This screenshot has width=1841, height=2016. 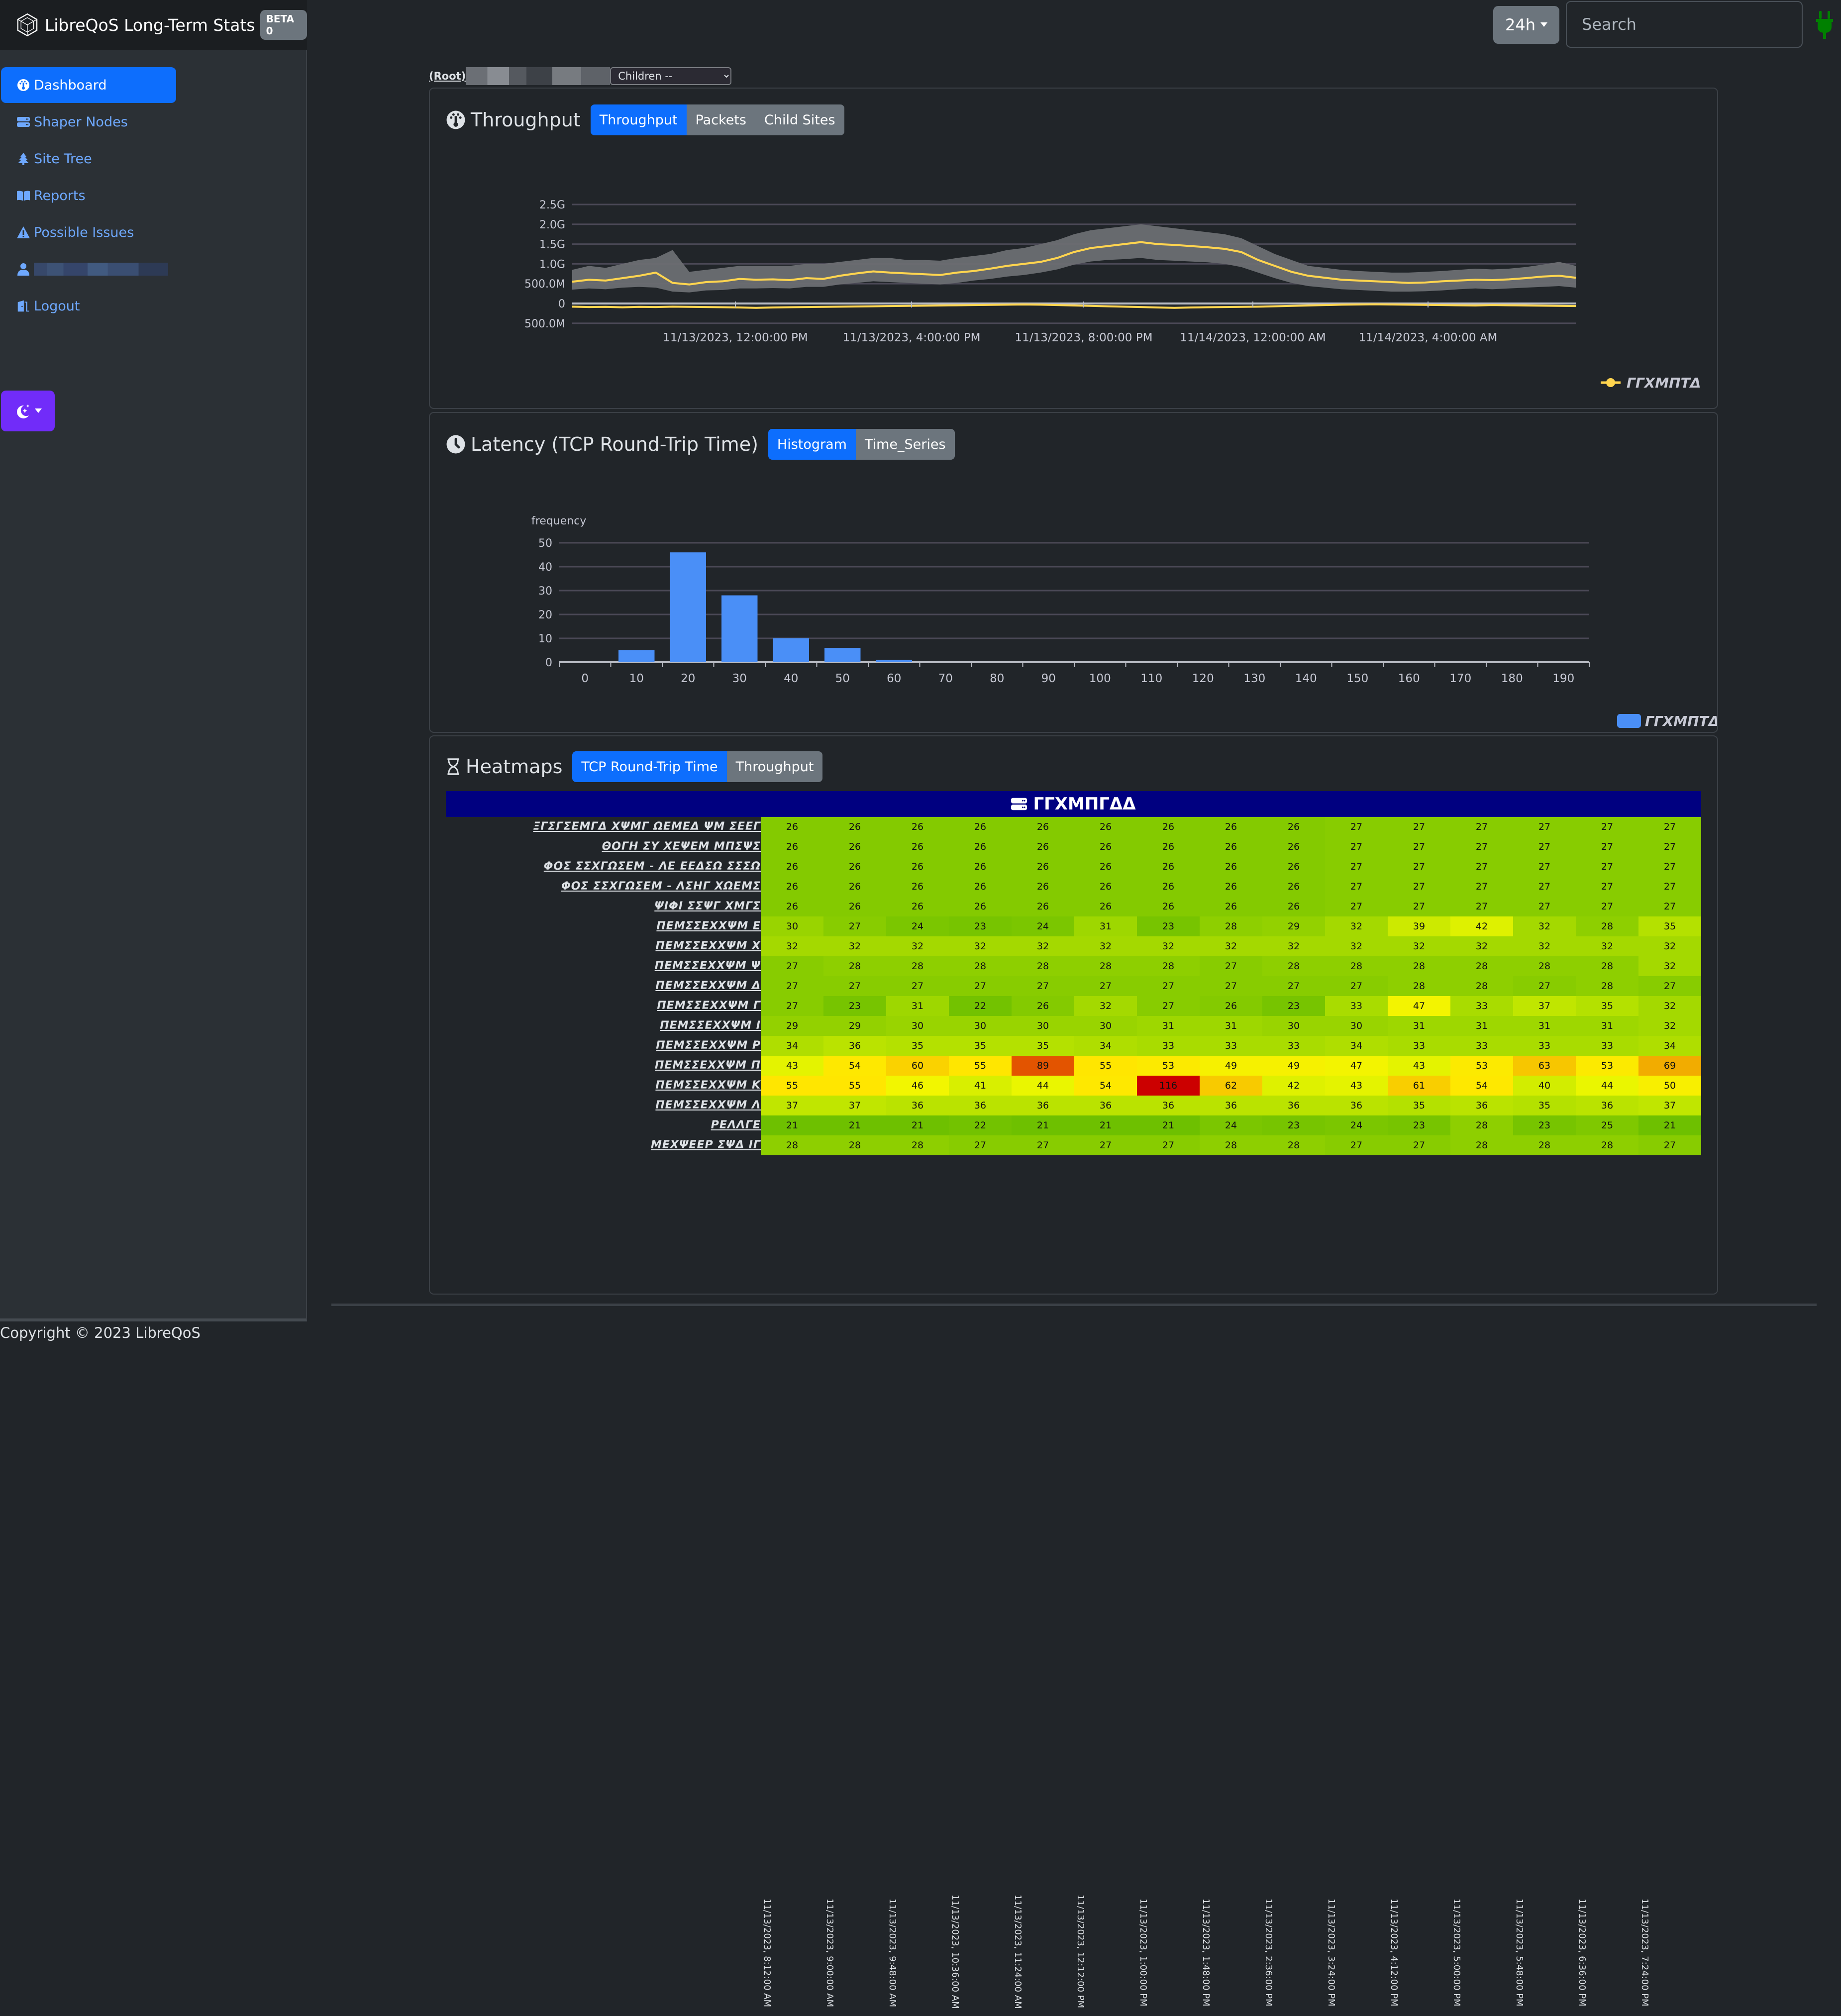 What do you see at coordinates (1563, 678) in the screenshot?
I see `x-tick-label: 190` at bounding box center [1563, 678].